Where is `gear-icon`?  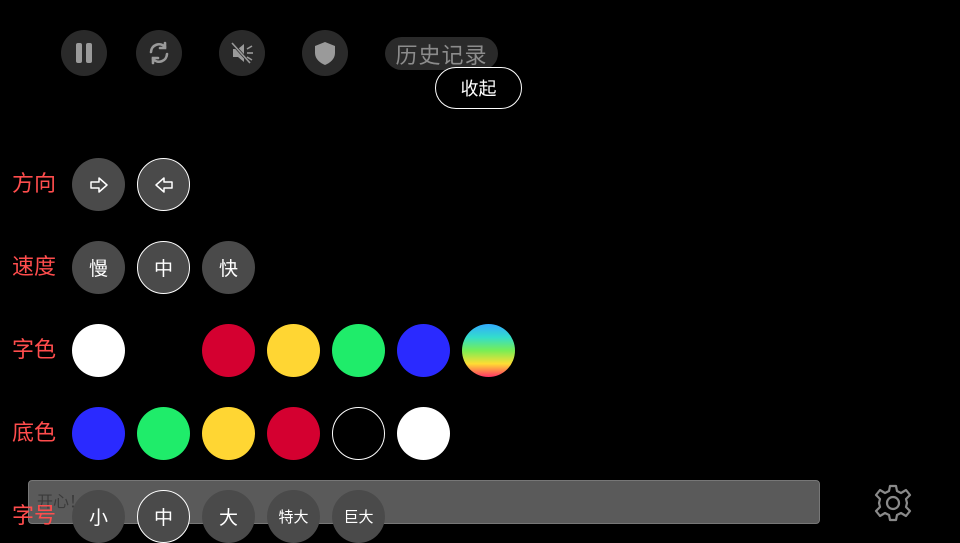 gear-icon is located at coordinates (893, 503).